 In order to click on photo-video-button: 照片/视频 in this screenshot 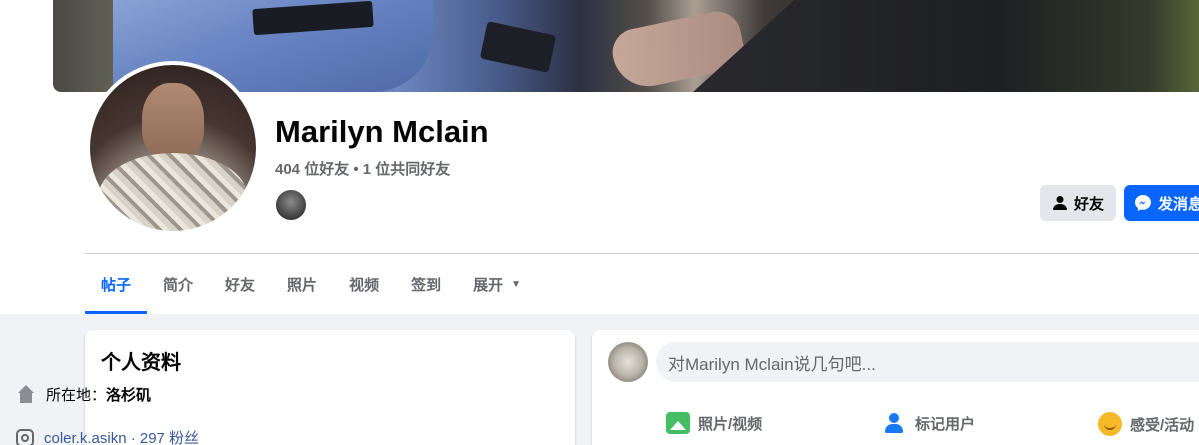, I will do `click(714, 423)`.